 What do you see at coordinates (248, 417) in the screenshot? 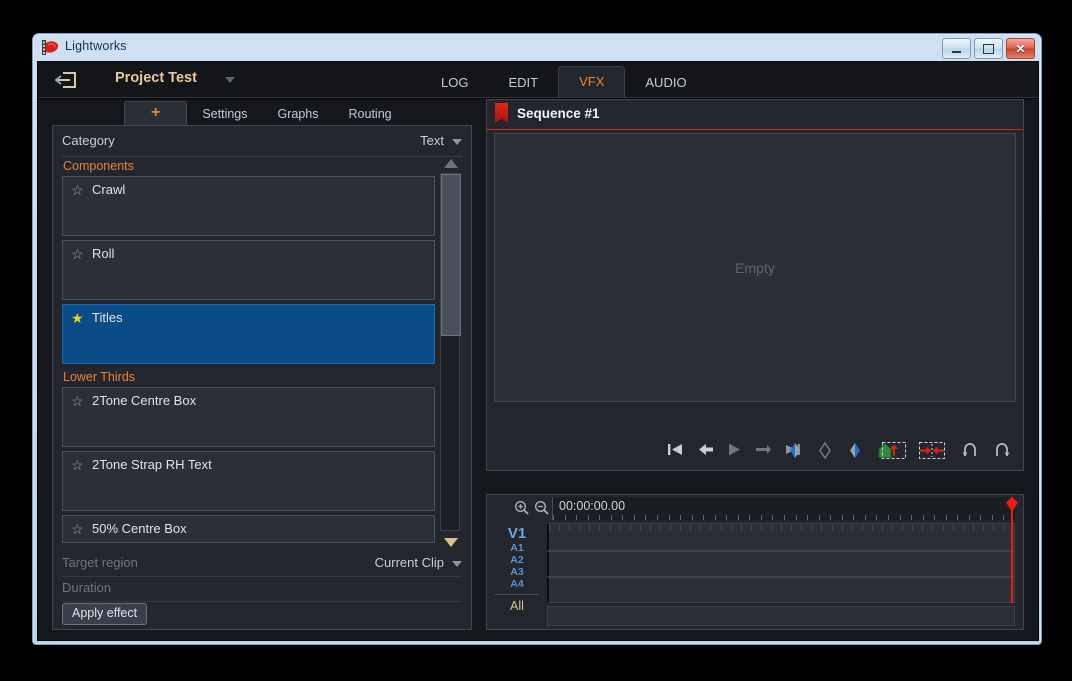
I see `list-item: ☆ 2Tone Centre Box` at bounding box center [248, 417].